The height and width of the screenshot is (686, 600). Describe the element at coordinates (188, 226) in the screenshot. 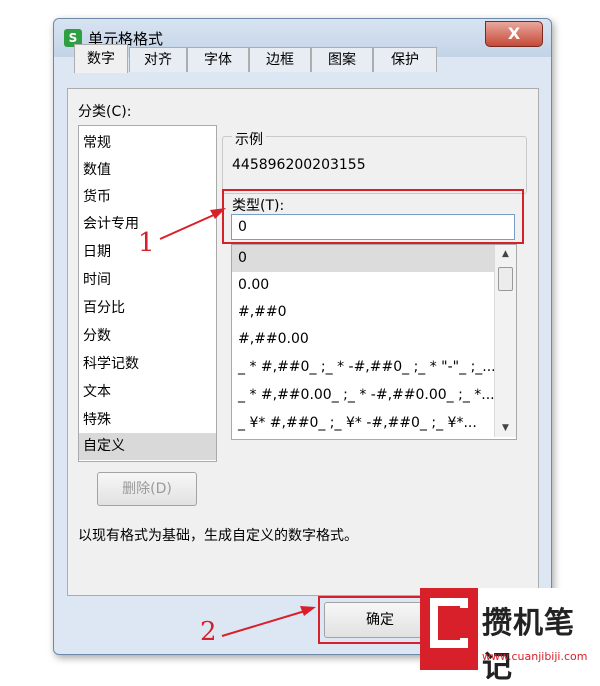

I see `arrow-1-line` at that location.